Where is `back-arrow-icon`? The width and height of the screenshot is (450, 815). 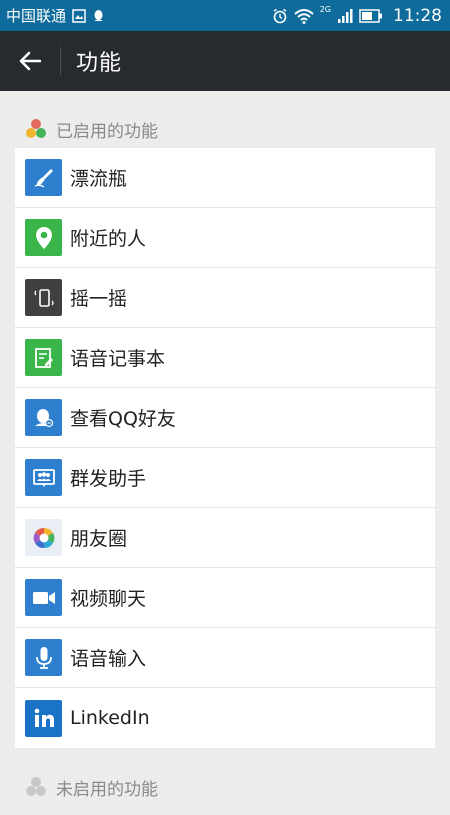
back-arrow-icon is located at coordinates (30, 61).